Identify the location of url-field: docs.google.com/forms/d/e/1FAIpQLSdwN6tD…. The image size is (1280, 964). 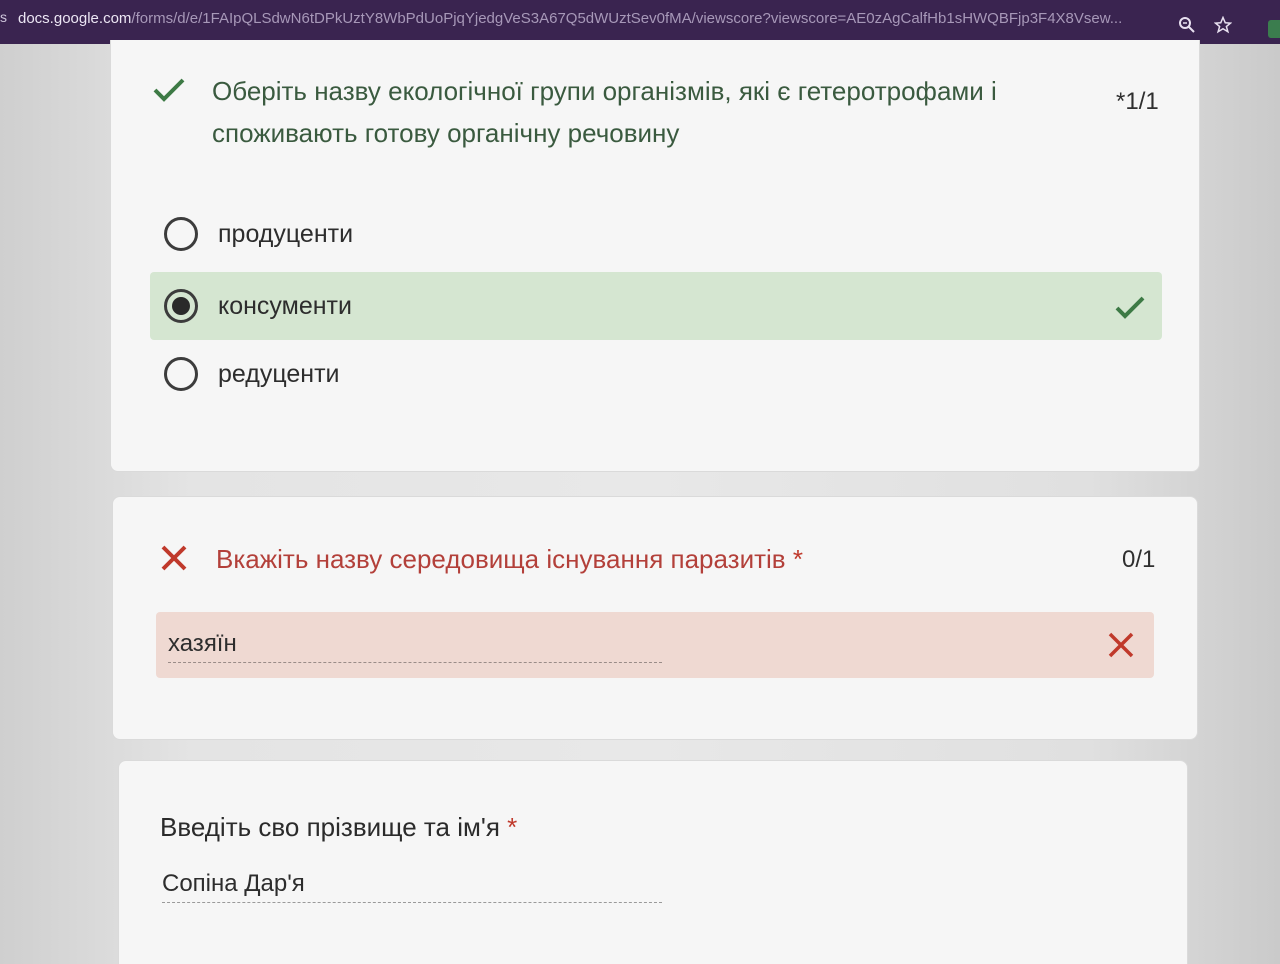
(593, 18).